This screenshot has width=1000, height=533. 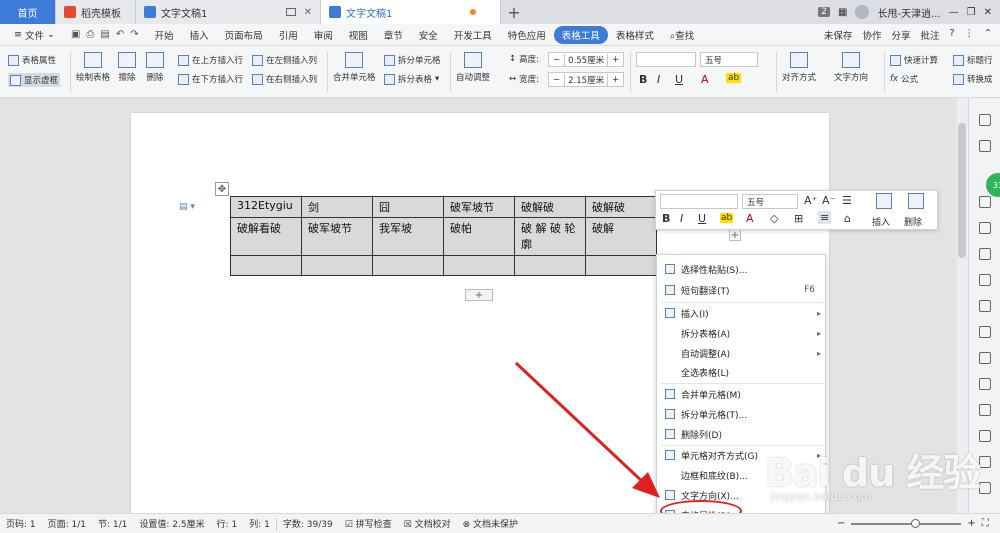 What do you see at coordinates (742, 290) in the screenshot?
I see `ctx-translate: 短句翻译(T) F6` at bounding box center [742, 290].